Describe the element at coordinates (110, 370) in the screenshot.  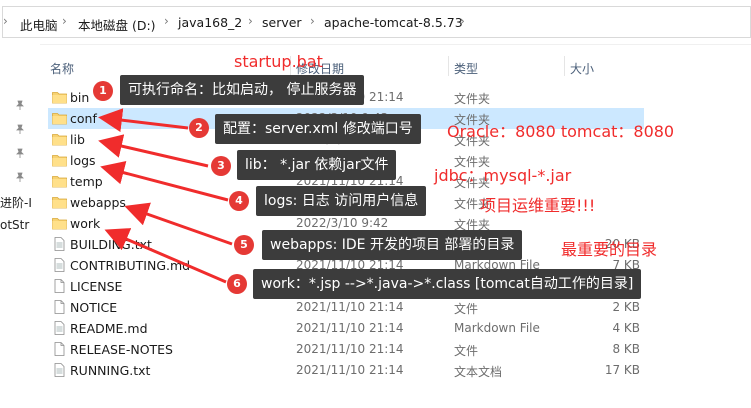
I see `file-name: RUNNING.txt` at that location.